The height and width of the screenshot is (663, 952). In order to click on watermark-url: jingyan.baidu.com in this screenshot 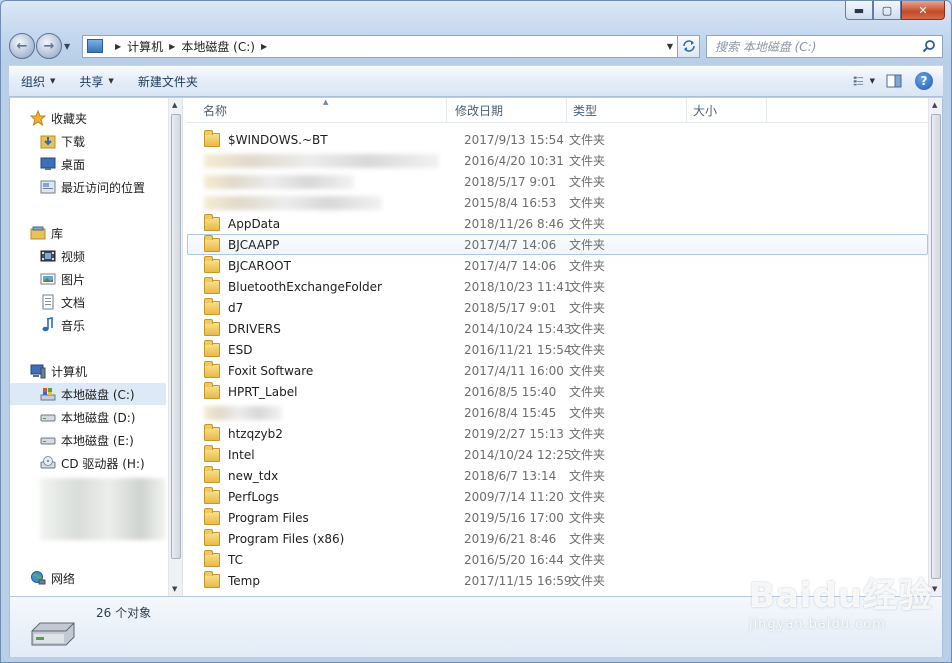, I will do `click(817, 624)`.